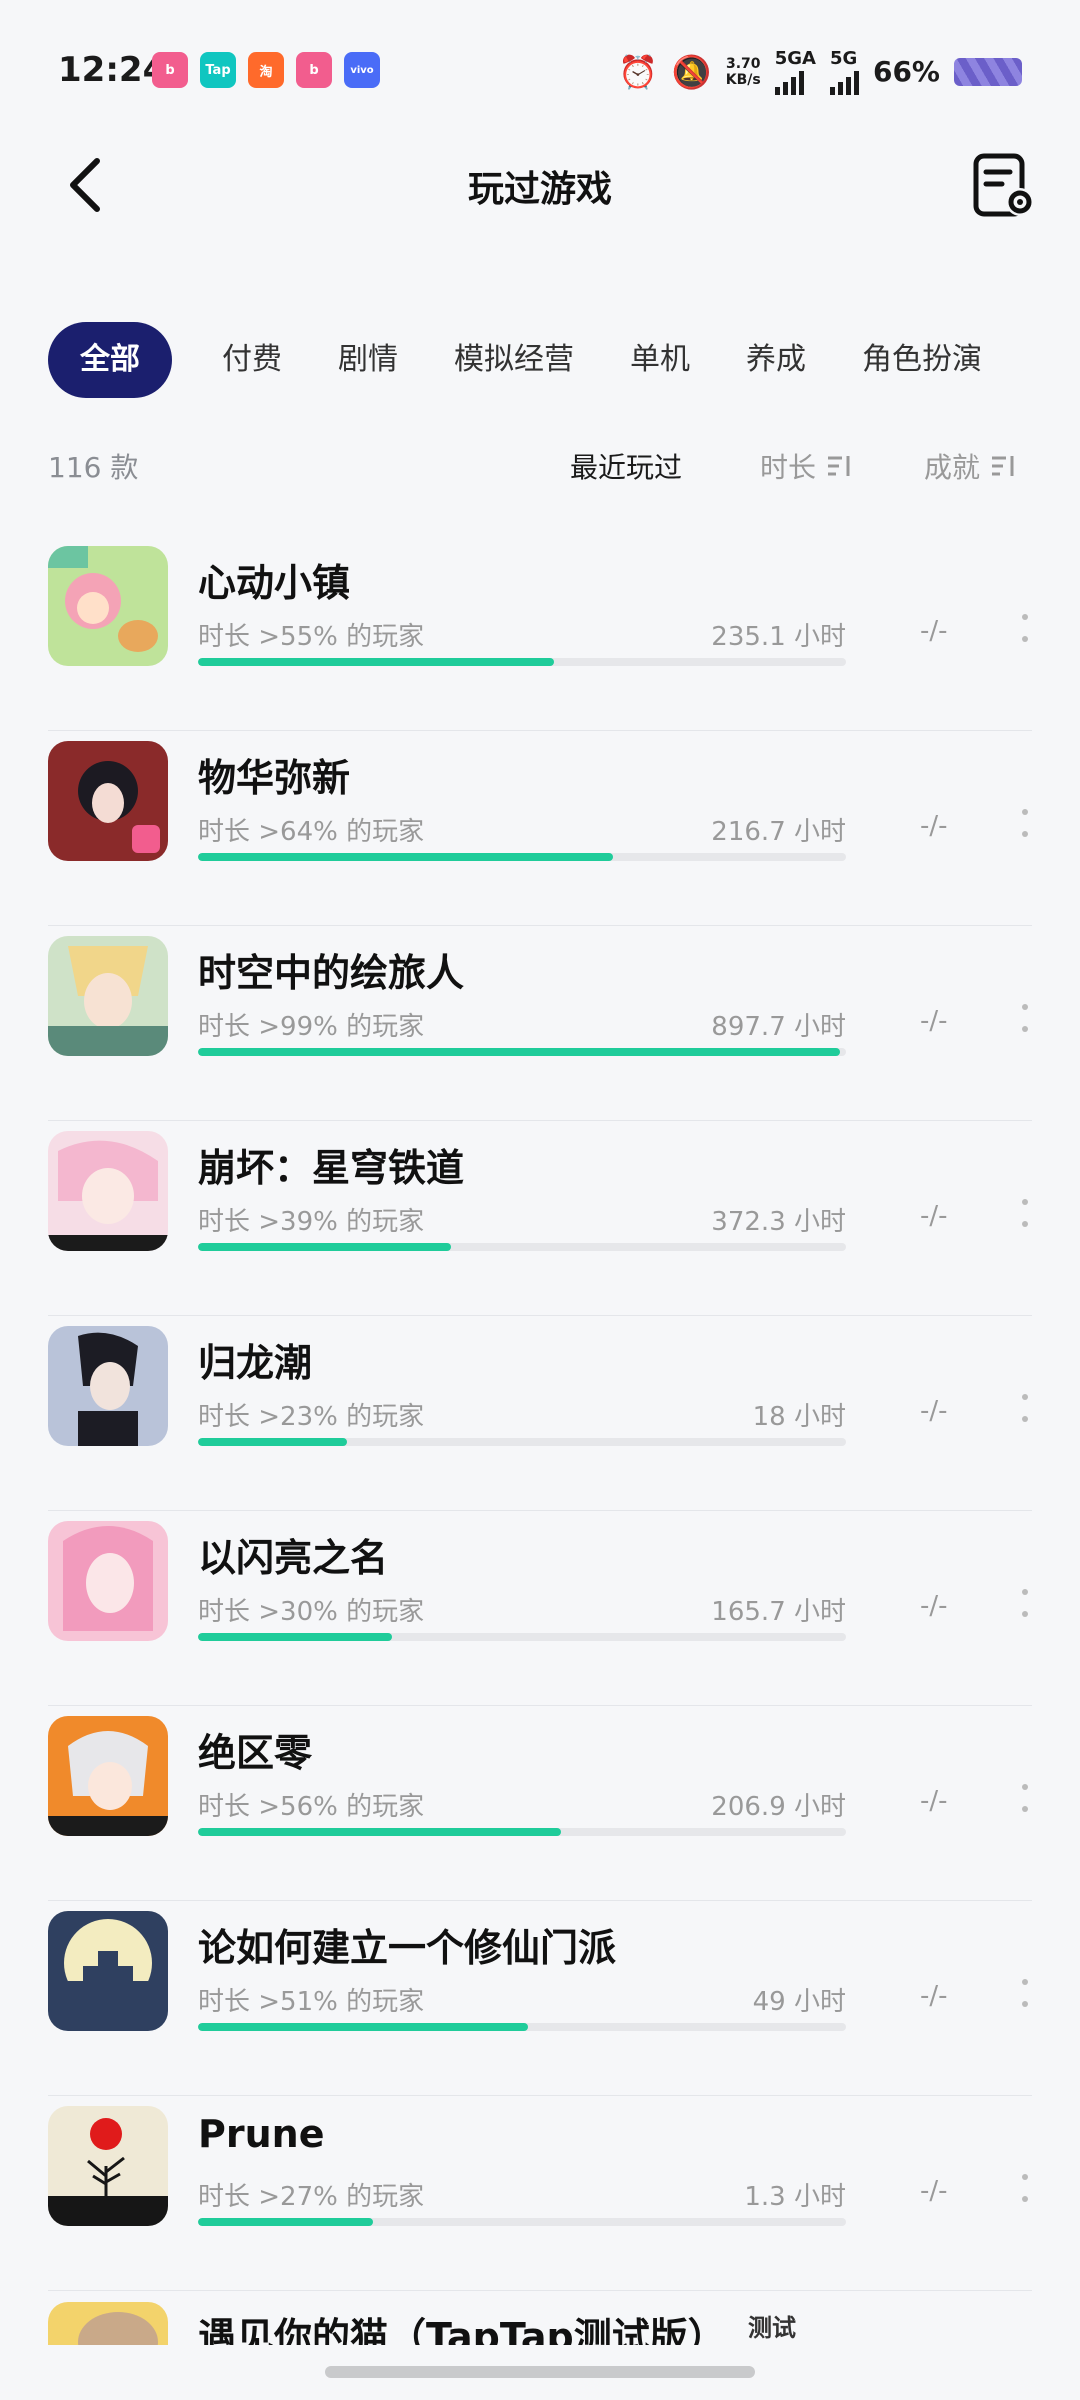 The width and height of the screenshot is (1080, 2400). I want to click on battery-icon, so click(988, 71).